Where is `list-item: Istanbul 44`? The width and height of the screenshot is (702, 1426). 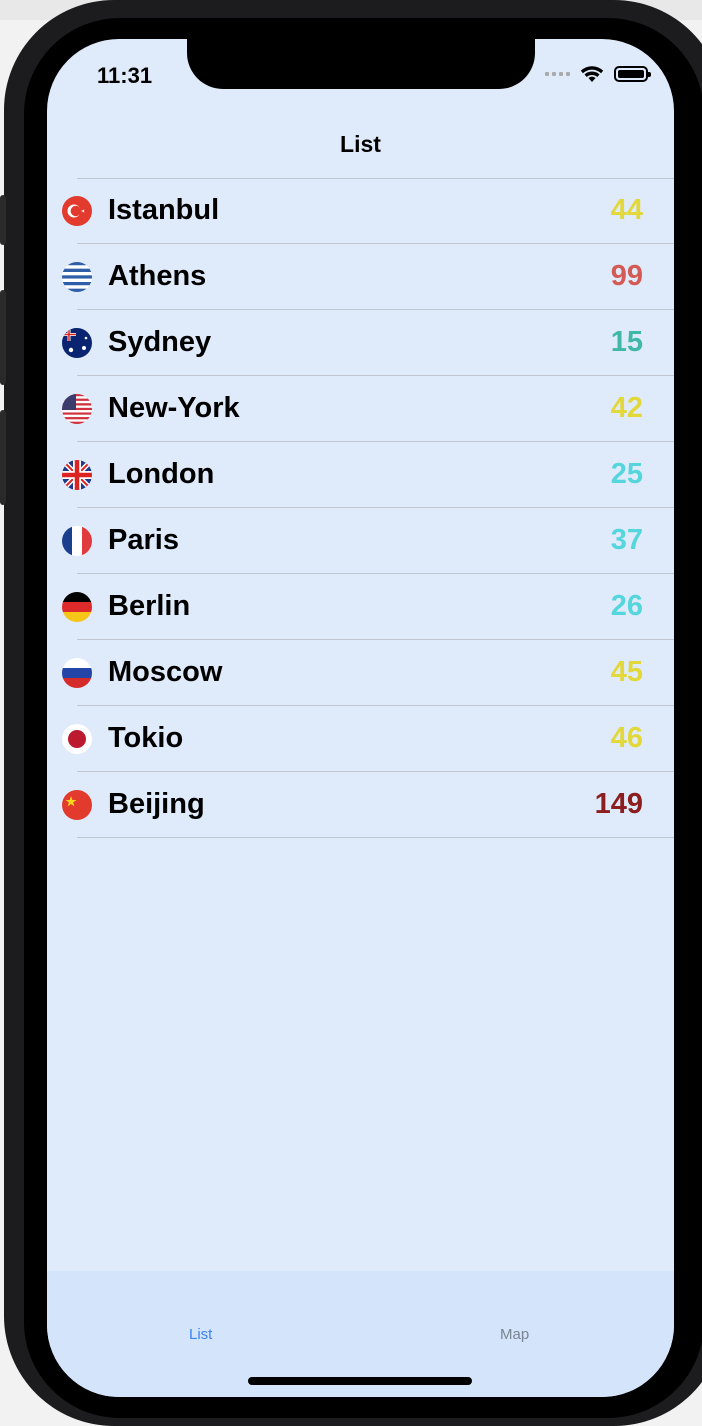 list-item: Istanbul 44 is located at coordinates (368, 211).